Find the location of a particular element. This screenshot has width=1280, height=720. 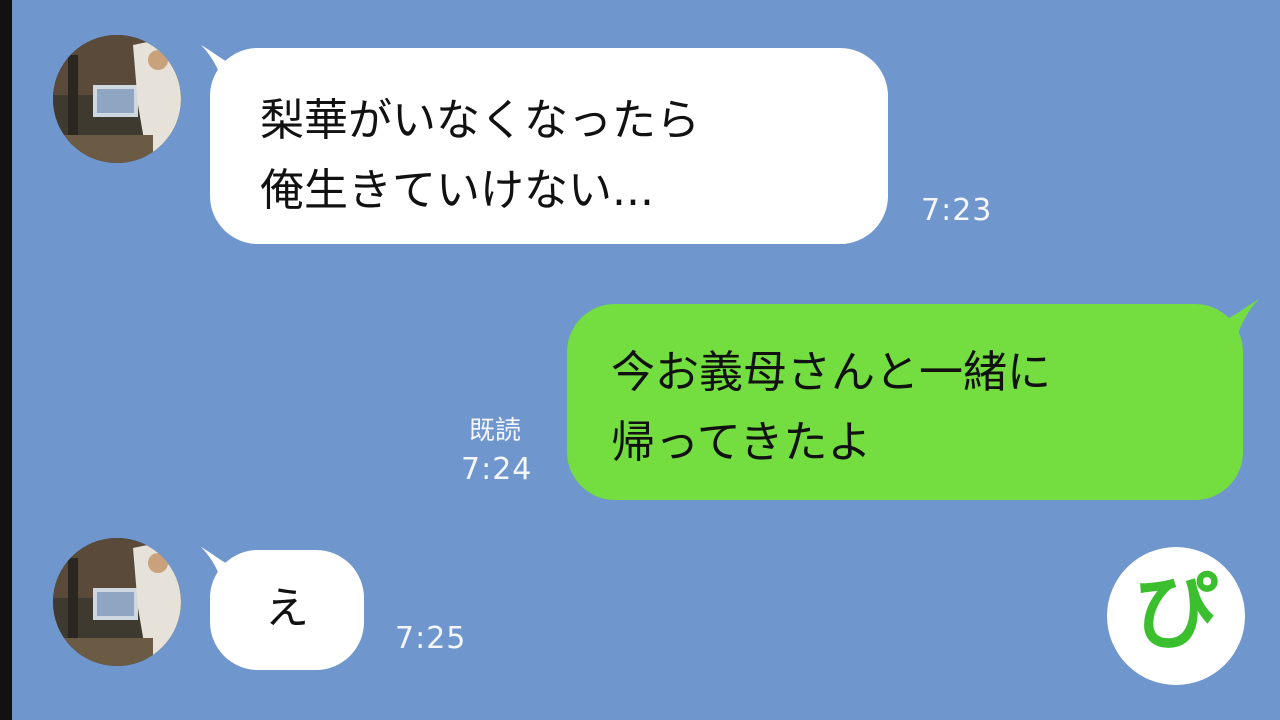

device-edge is located at coordinates (6, 360).